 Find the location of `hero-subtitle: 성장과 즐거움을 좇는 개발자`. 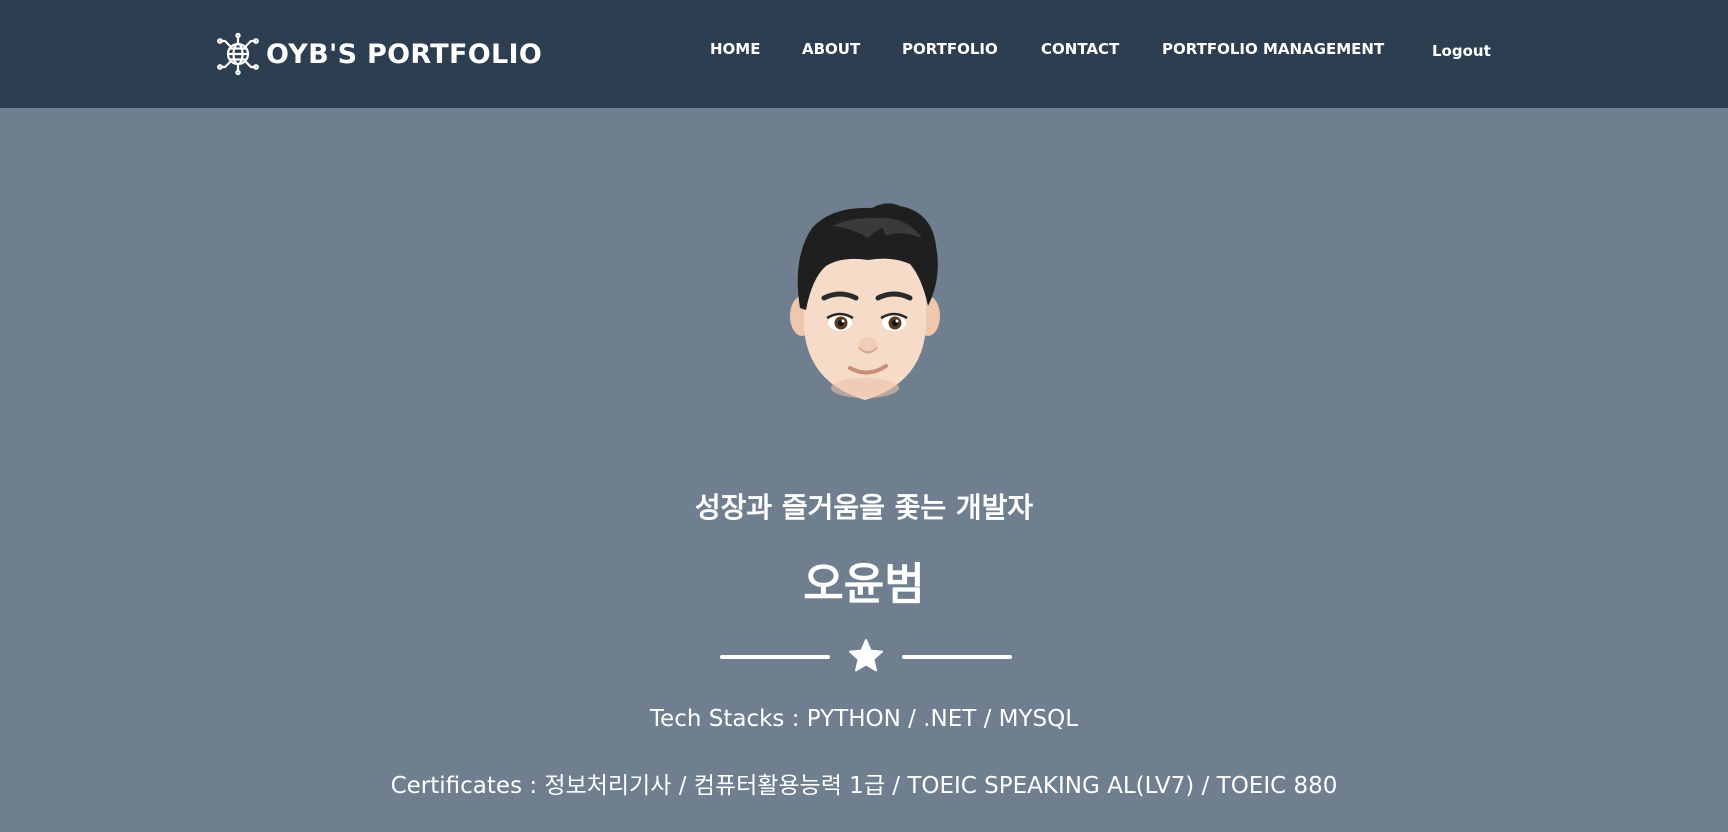

hero-subtitle: 성장과 즐거움을 좇는 개발자 is located at coordinates (864, 507).